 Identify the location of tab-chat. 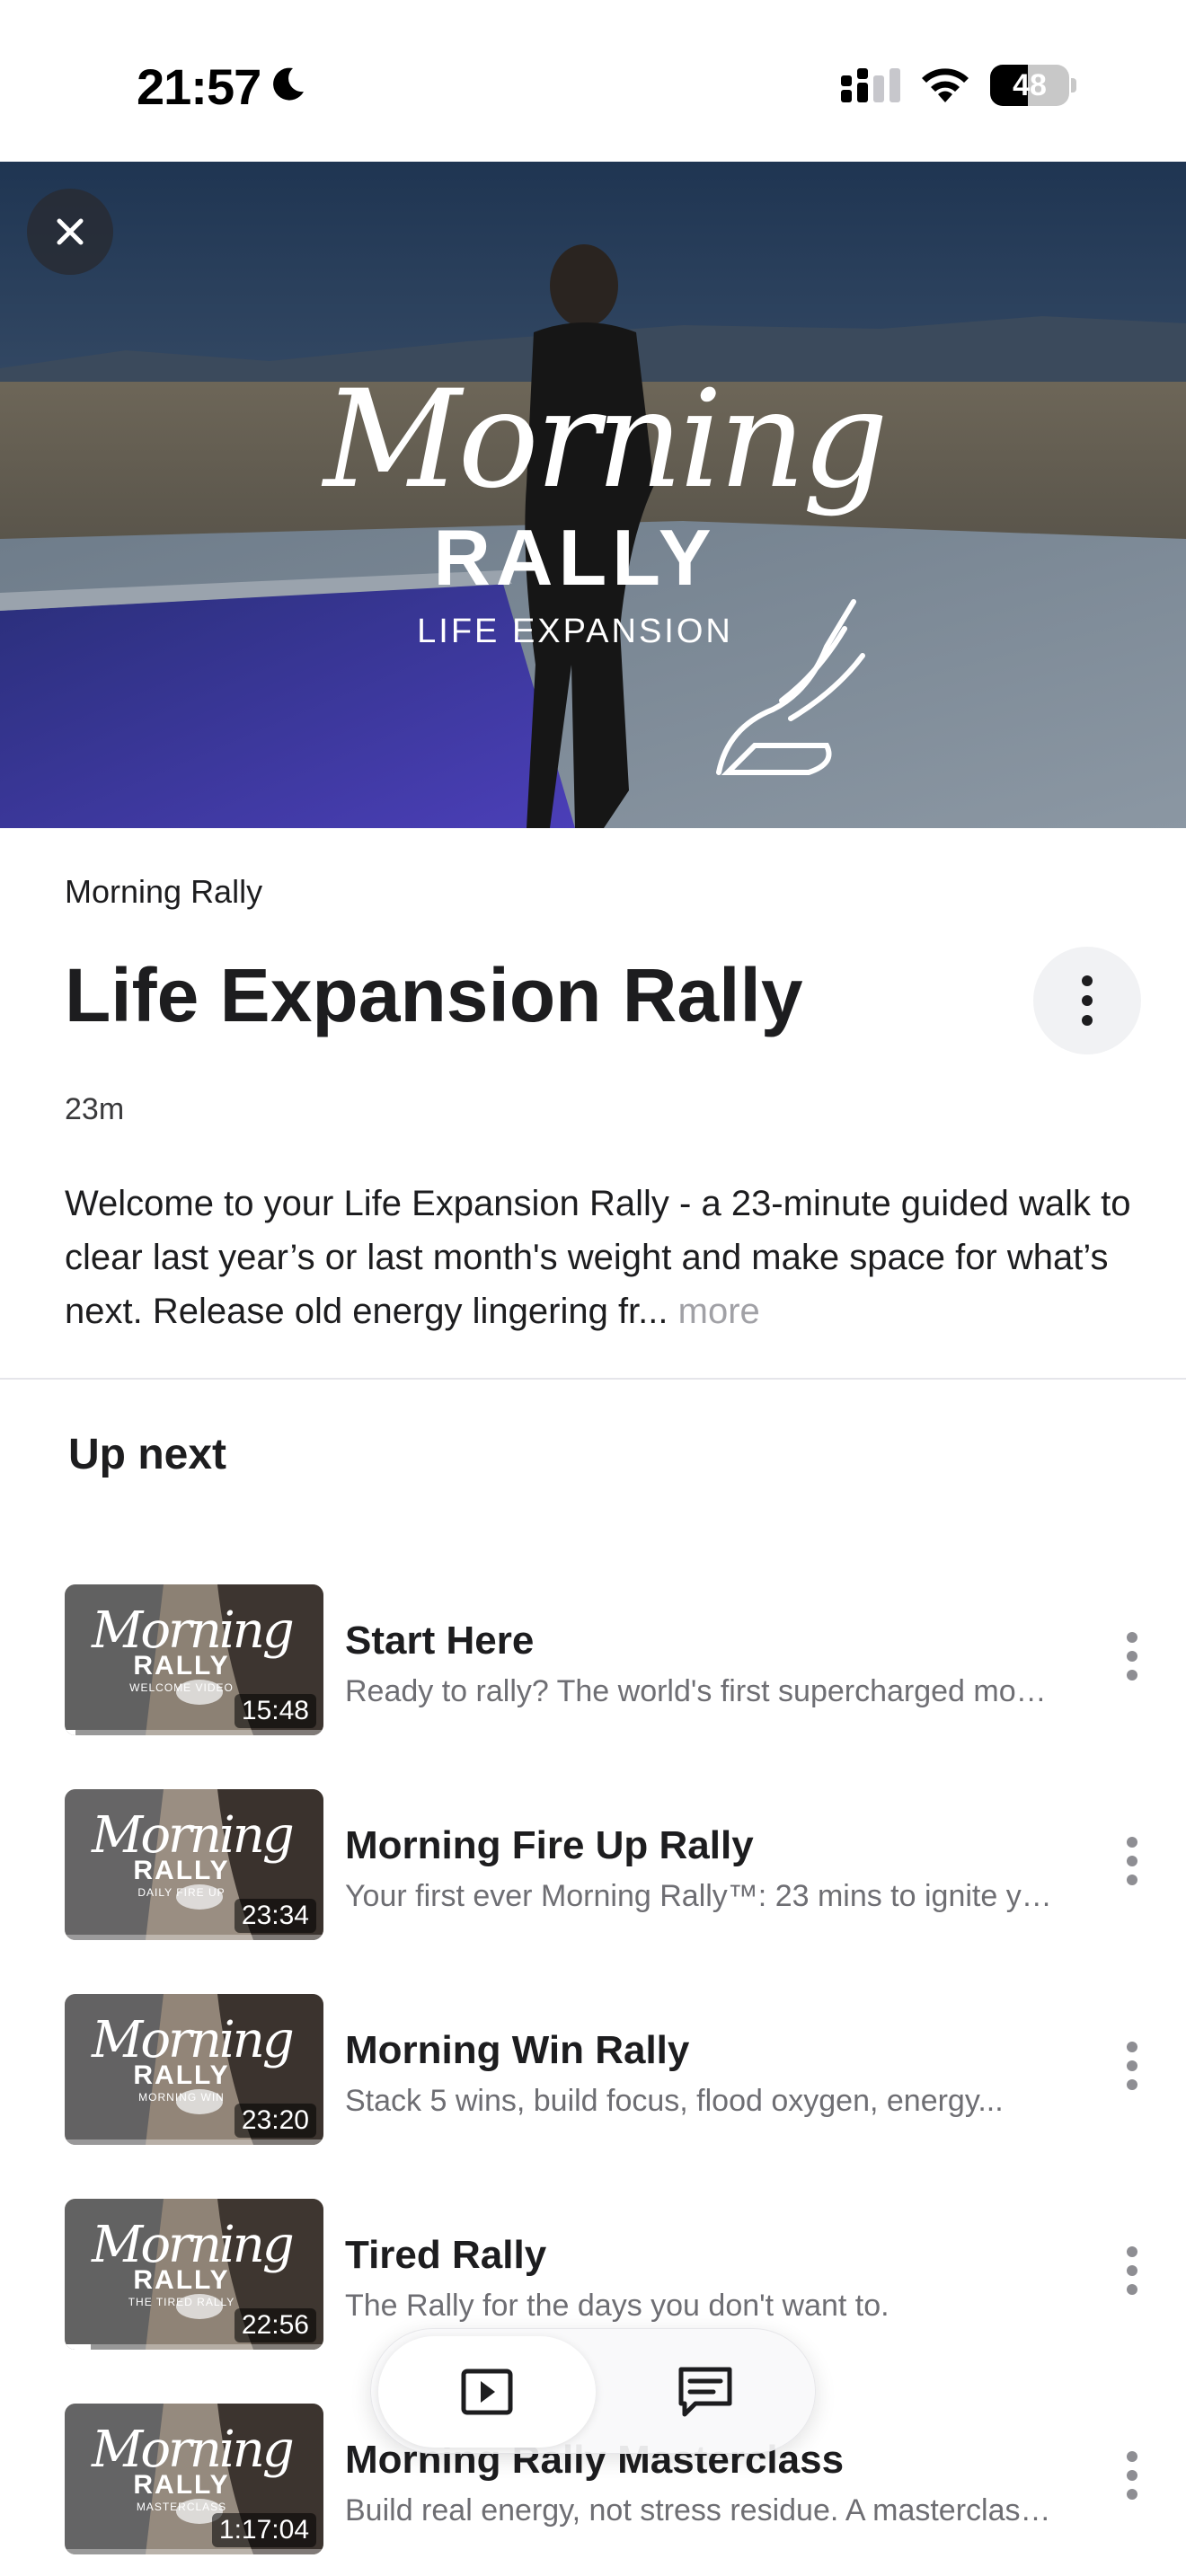
(705, 2392).